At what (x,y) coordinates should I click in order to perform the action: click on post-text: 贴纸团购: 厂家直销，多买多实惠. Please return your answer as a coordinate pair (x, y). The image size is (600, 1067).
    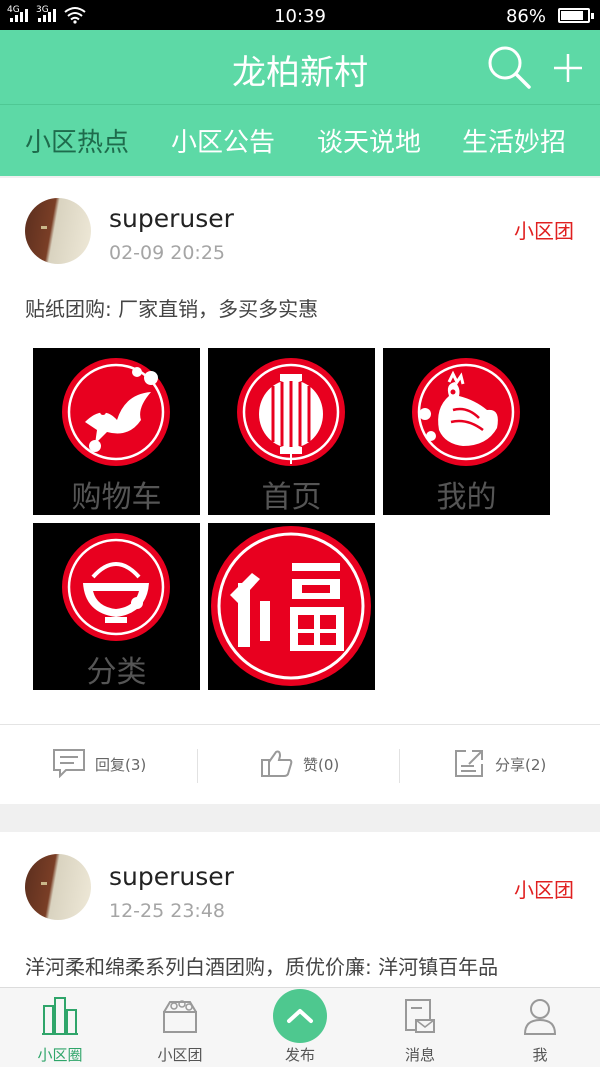
    Looking at the image, I should click on (171, 307).